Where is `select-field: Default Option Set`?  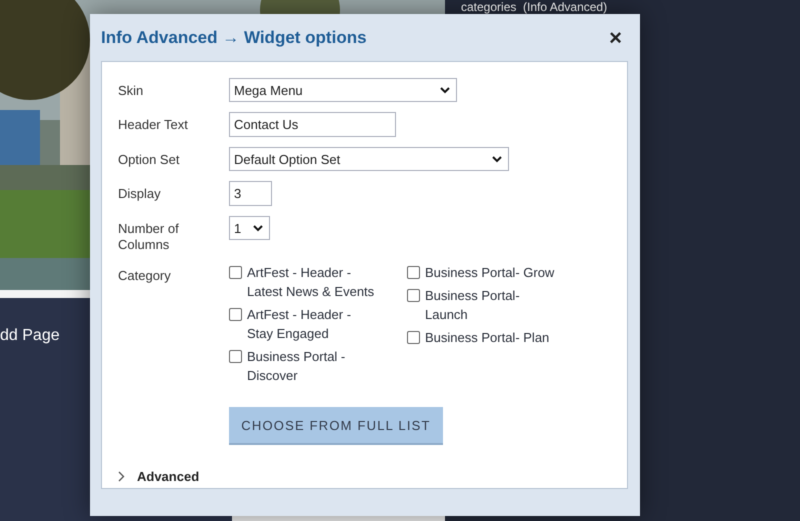 select-field: Default Option Set is located at coordinates (369, 159).